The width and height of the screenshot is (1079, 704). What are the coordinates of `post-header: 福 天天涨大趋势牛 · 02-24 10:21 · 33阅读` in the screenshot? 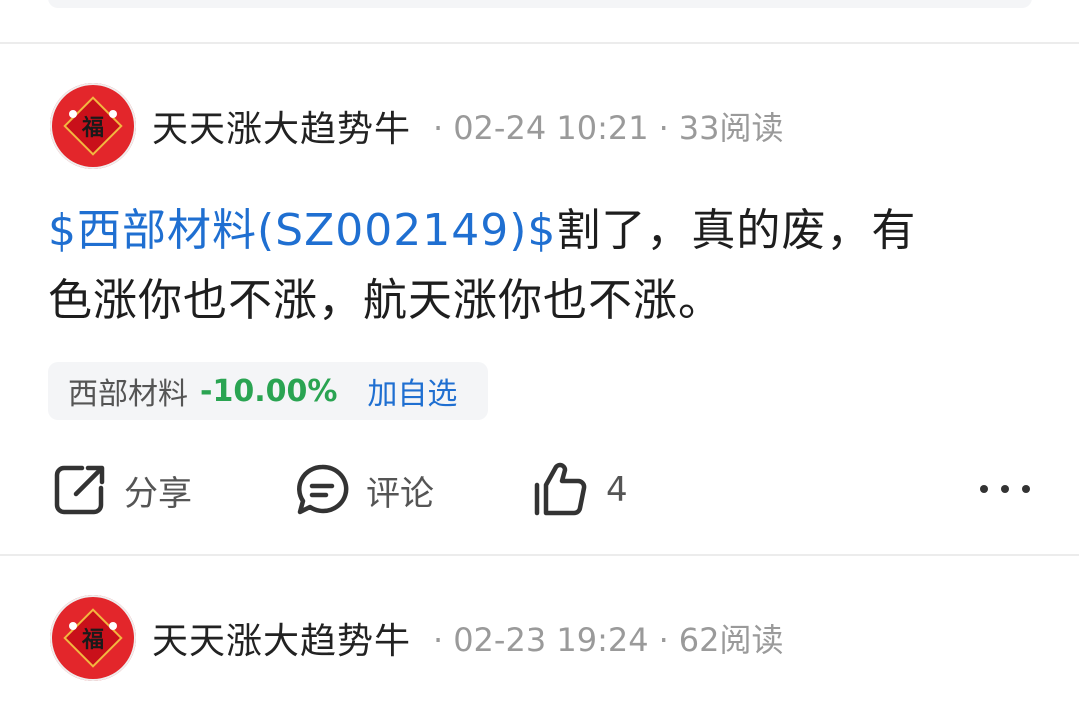 It's located at (416, 126).